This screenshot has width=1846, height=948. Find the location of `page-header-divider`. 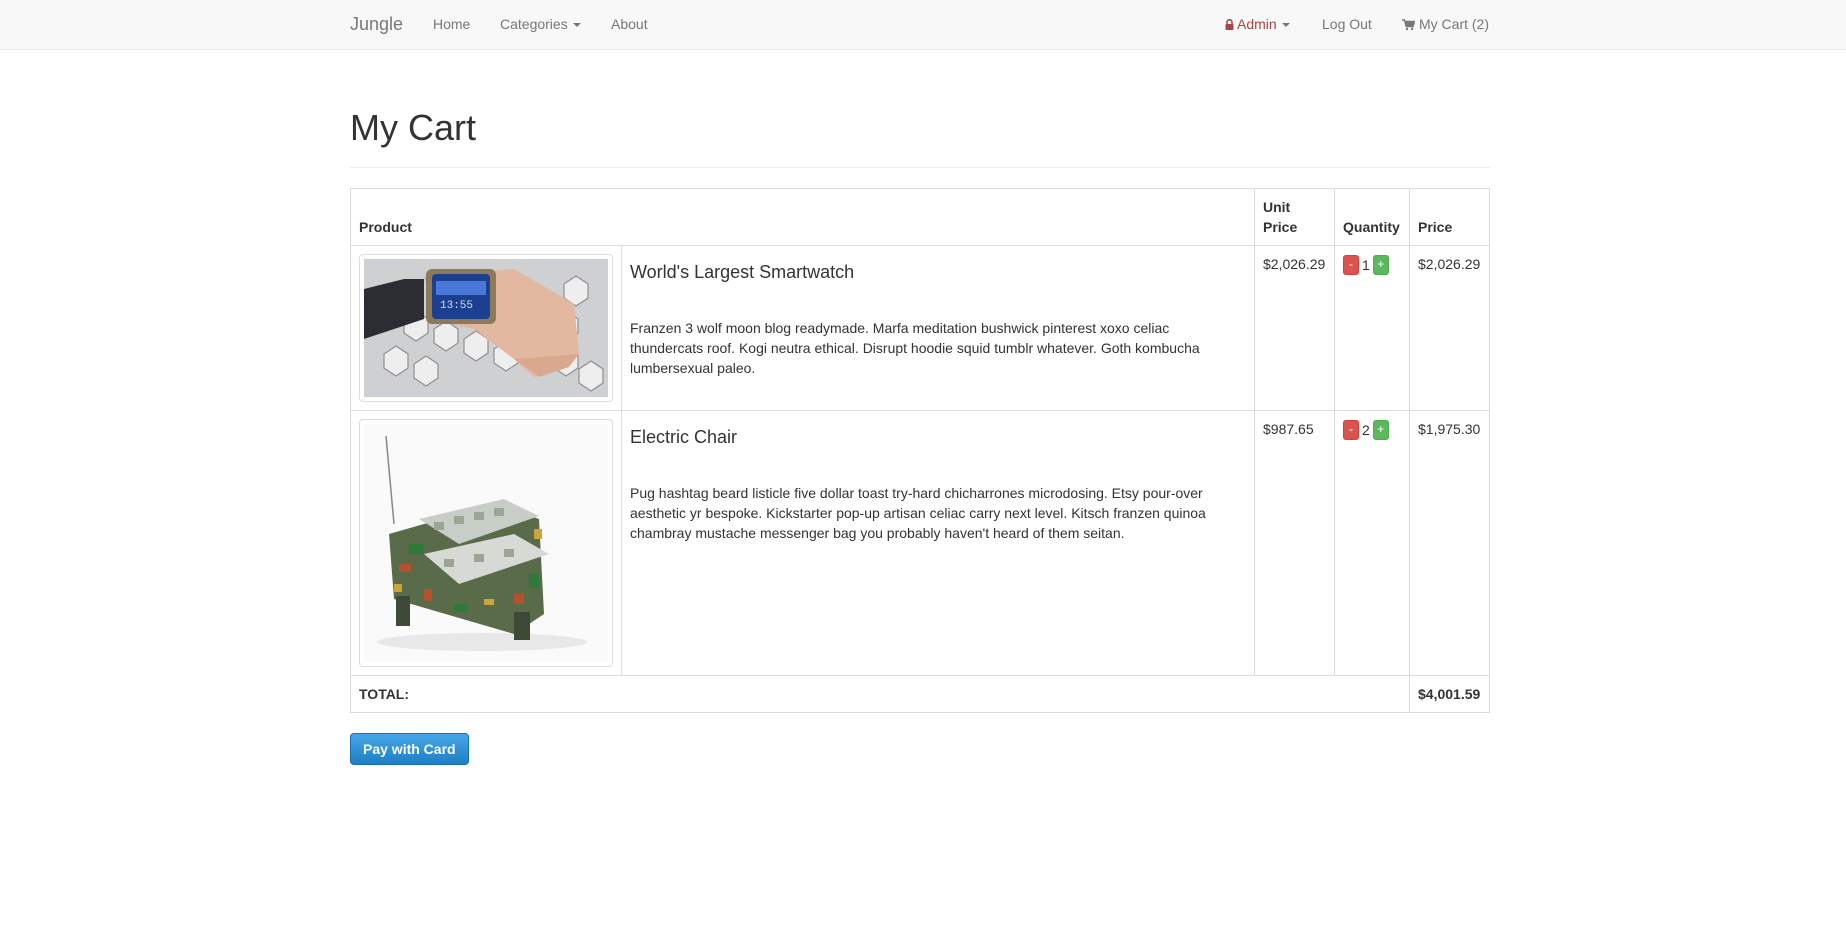

page-header-divider is located at coordinates (920, 167).